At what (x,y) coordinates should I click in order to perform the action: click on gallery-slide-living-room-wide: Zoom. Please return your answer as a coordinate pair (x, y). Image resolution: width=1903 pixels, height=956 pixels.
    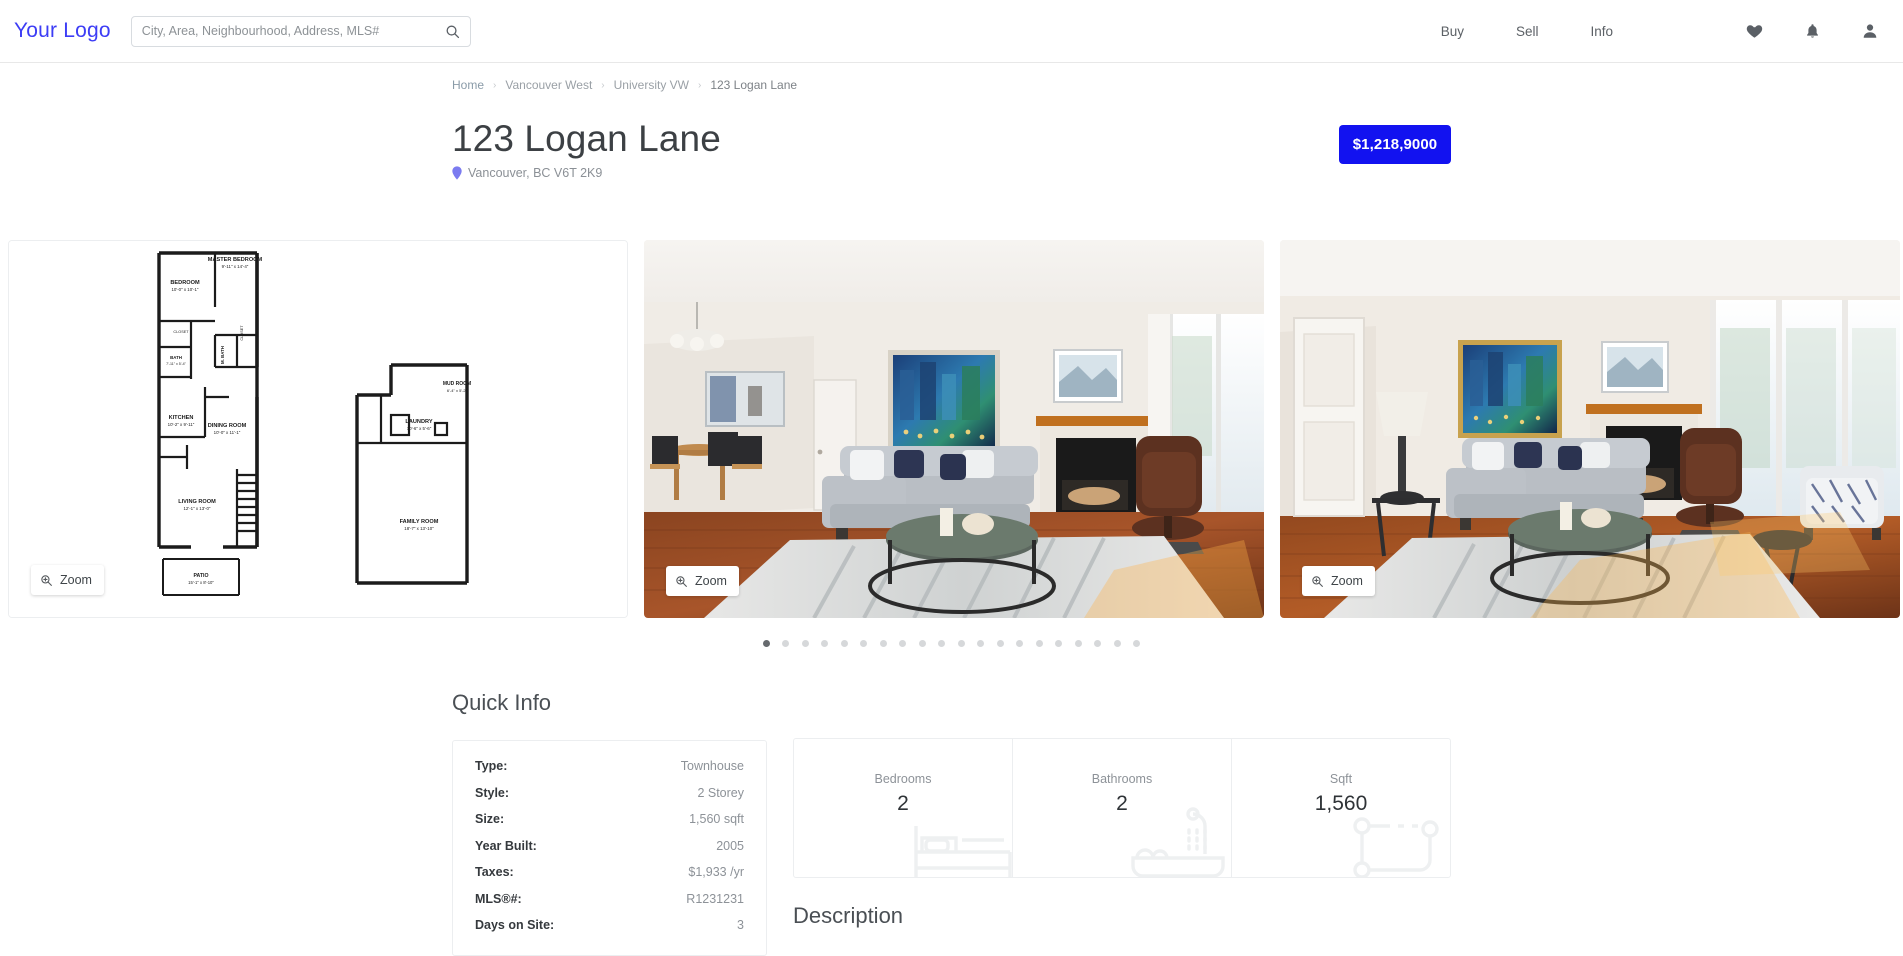
    Looking at the image, I should click on (1590, 429).